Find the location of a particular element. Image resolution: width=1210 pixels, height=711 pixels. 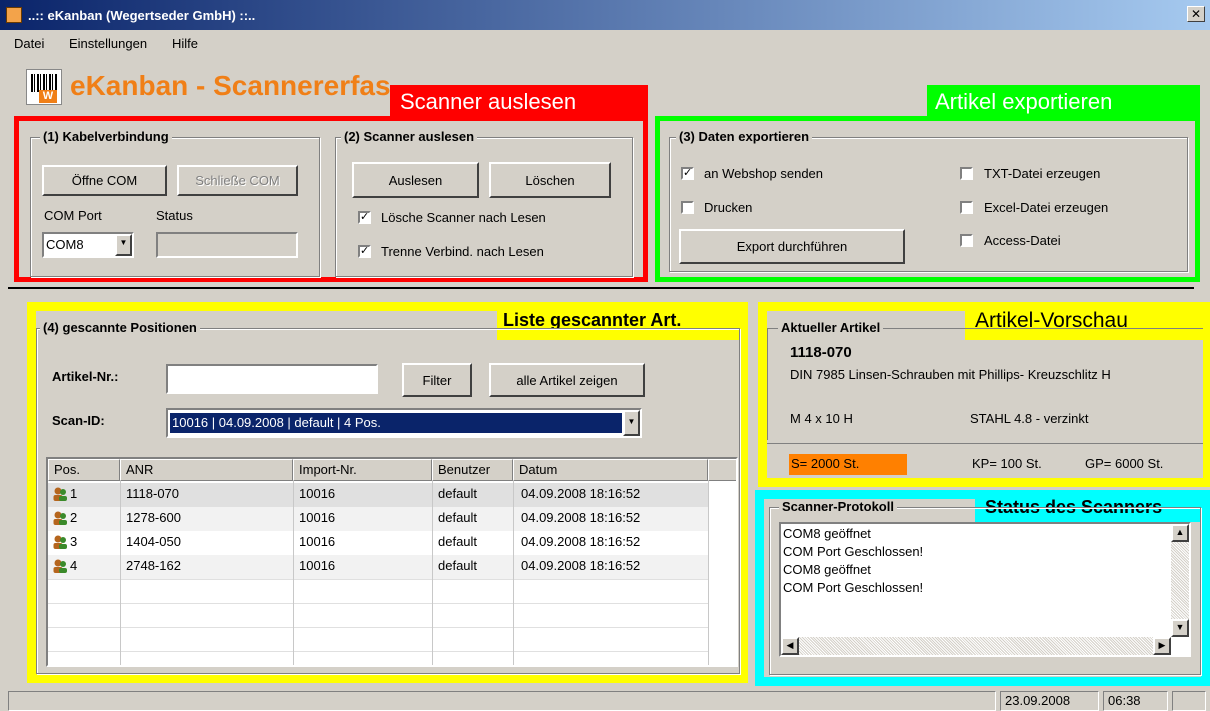

close-com-button: Schließe COM is located at coordinates (237, 180).